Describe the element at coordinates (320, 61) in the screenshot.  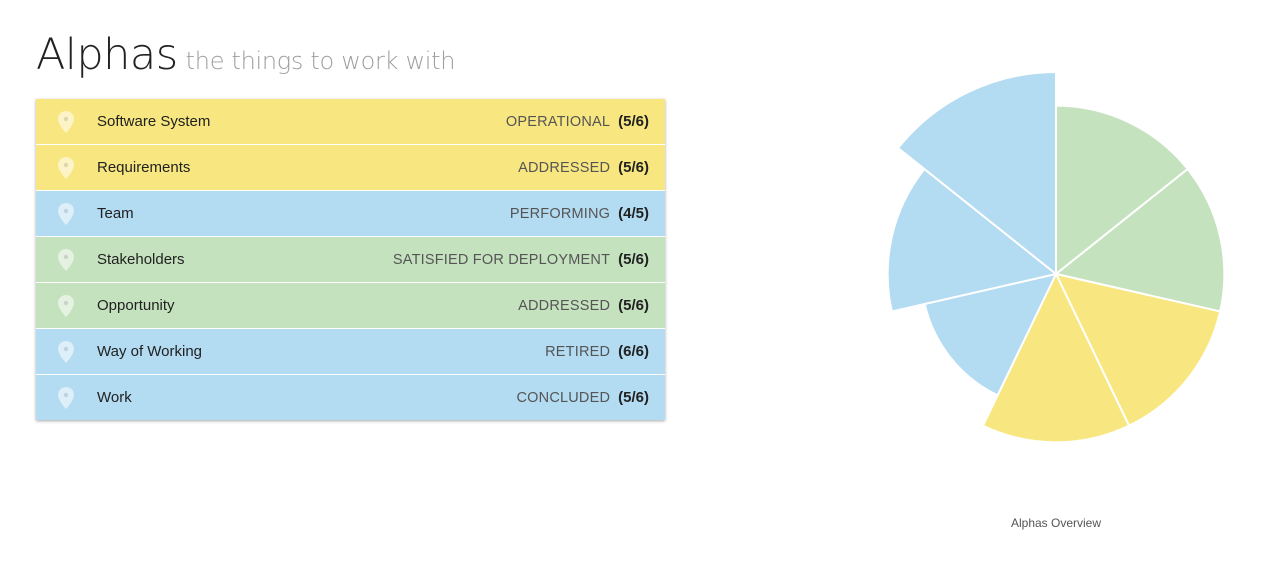
I see `page-subtitle: the things to work with` at that location.